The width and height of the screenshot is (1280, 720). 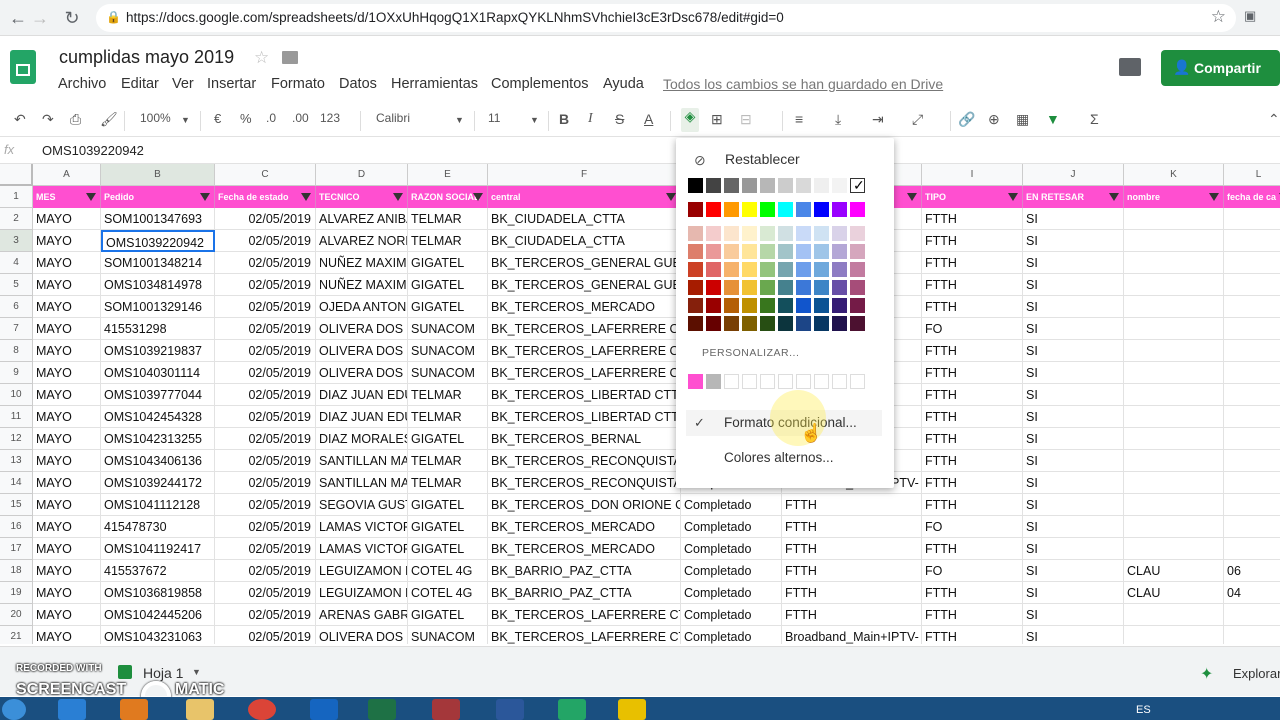 What do you see at coordinates (448, 549) in the screenshot?
I see `cell-razon: GIGATEL` at bounding box center [448, 549].